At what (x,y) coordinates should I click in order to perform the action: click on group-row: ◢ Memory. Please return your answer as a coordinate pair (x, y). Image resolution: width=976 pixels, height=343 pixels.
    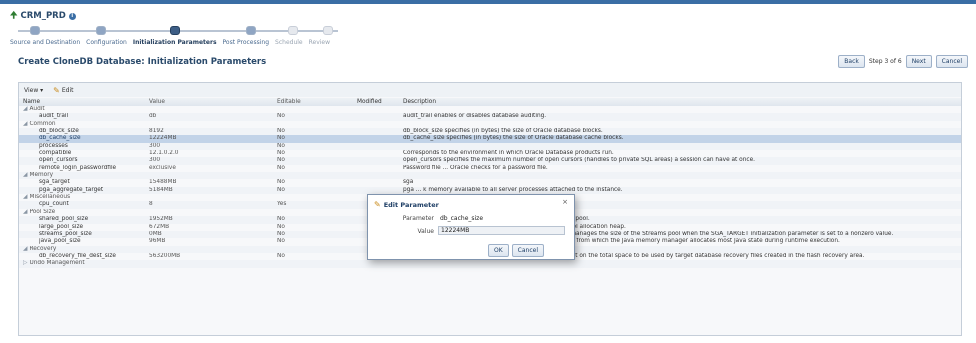
    Looking at the image, I should click on (490, 176).